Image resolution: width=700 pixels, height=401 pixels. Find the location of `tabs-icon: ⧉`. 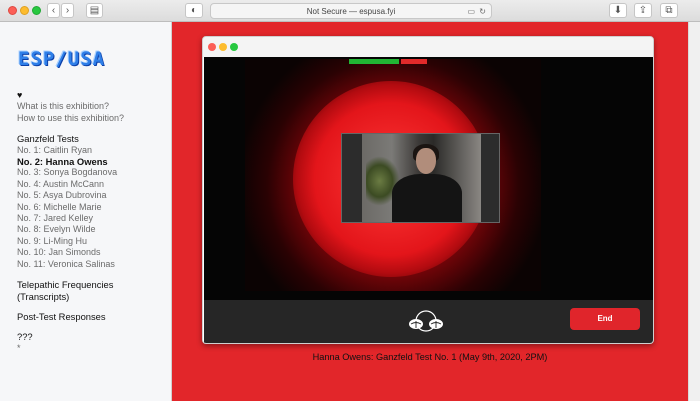

tabs-icon: ⧉ is located at coordinates (669, 10).